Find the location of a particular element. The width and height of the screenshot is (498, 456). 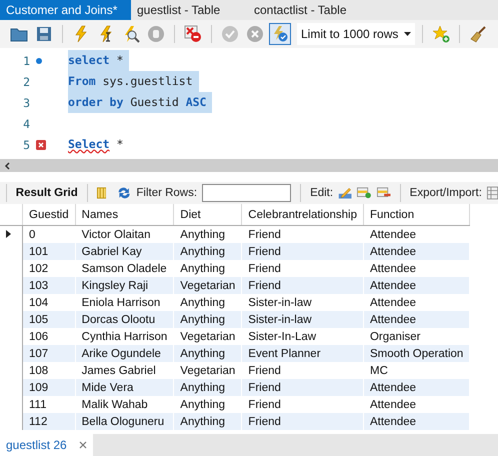

close-icon is located at coordinates (82, 445).